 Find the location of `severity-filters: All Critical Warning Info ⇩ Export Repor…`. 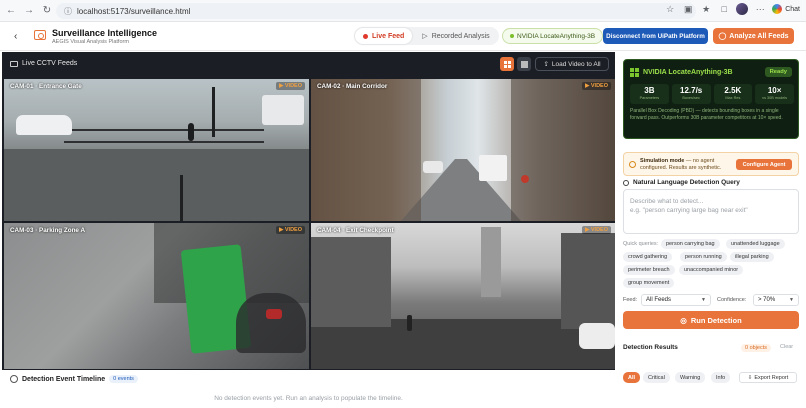

severity-filters: All Critical Warning Info ⇩ Export Repor… is located at coordinates (713, 378).